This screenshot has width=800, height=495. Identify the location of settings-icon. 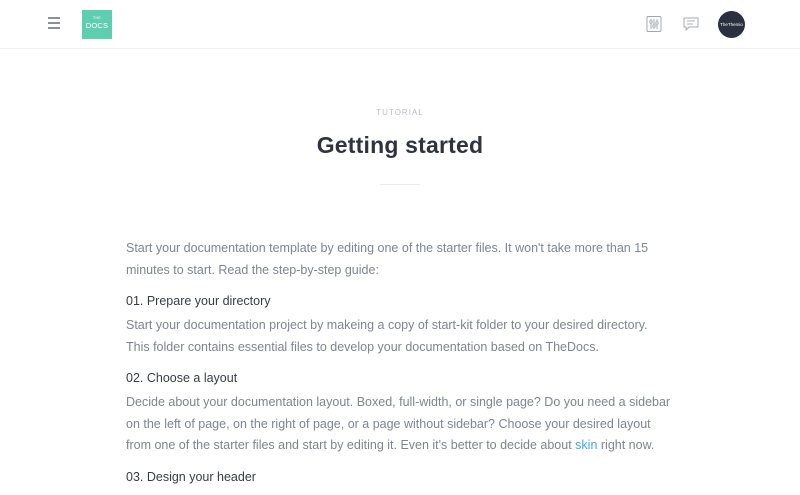
(654, 24).